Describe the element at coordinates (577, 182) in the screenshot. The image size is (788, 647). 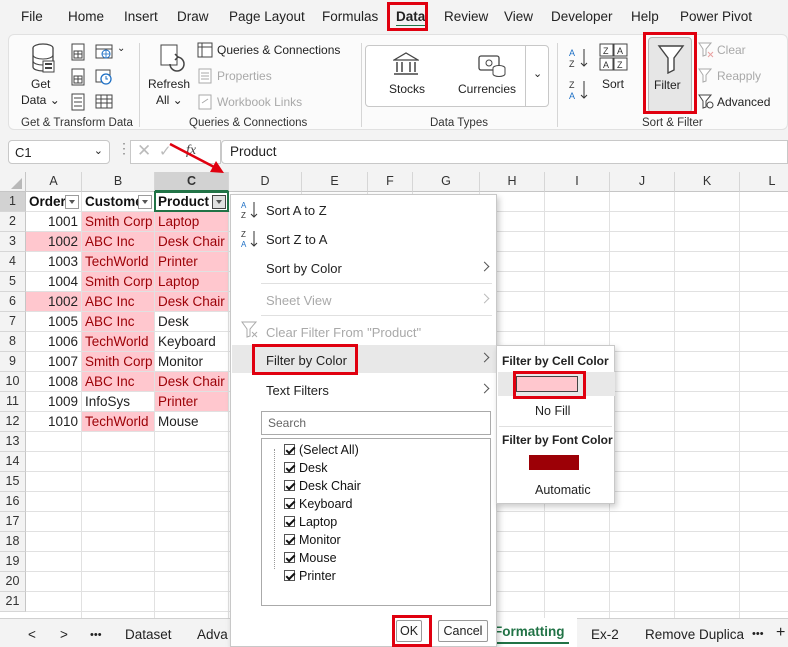
I see `column-header: I` at that location.